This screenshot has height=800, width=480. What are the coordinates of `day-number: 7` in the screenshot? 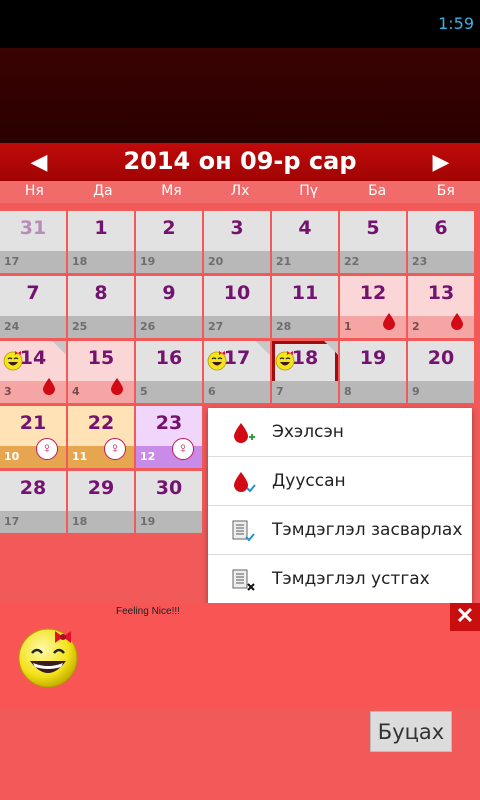 It's located at (33, 293).